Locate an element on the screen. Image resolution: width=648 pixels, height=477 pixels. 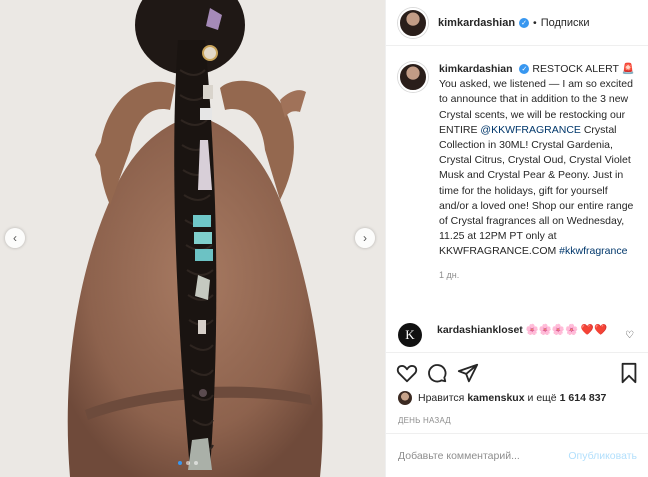
caption-username: kimkardashian is located at coordinates (476, 69).